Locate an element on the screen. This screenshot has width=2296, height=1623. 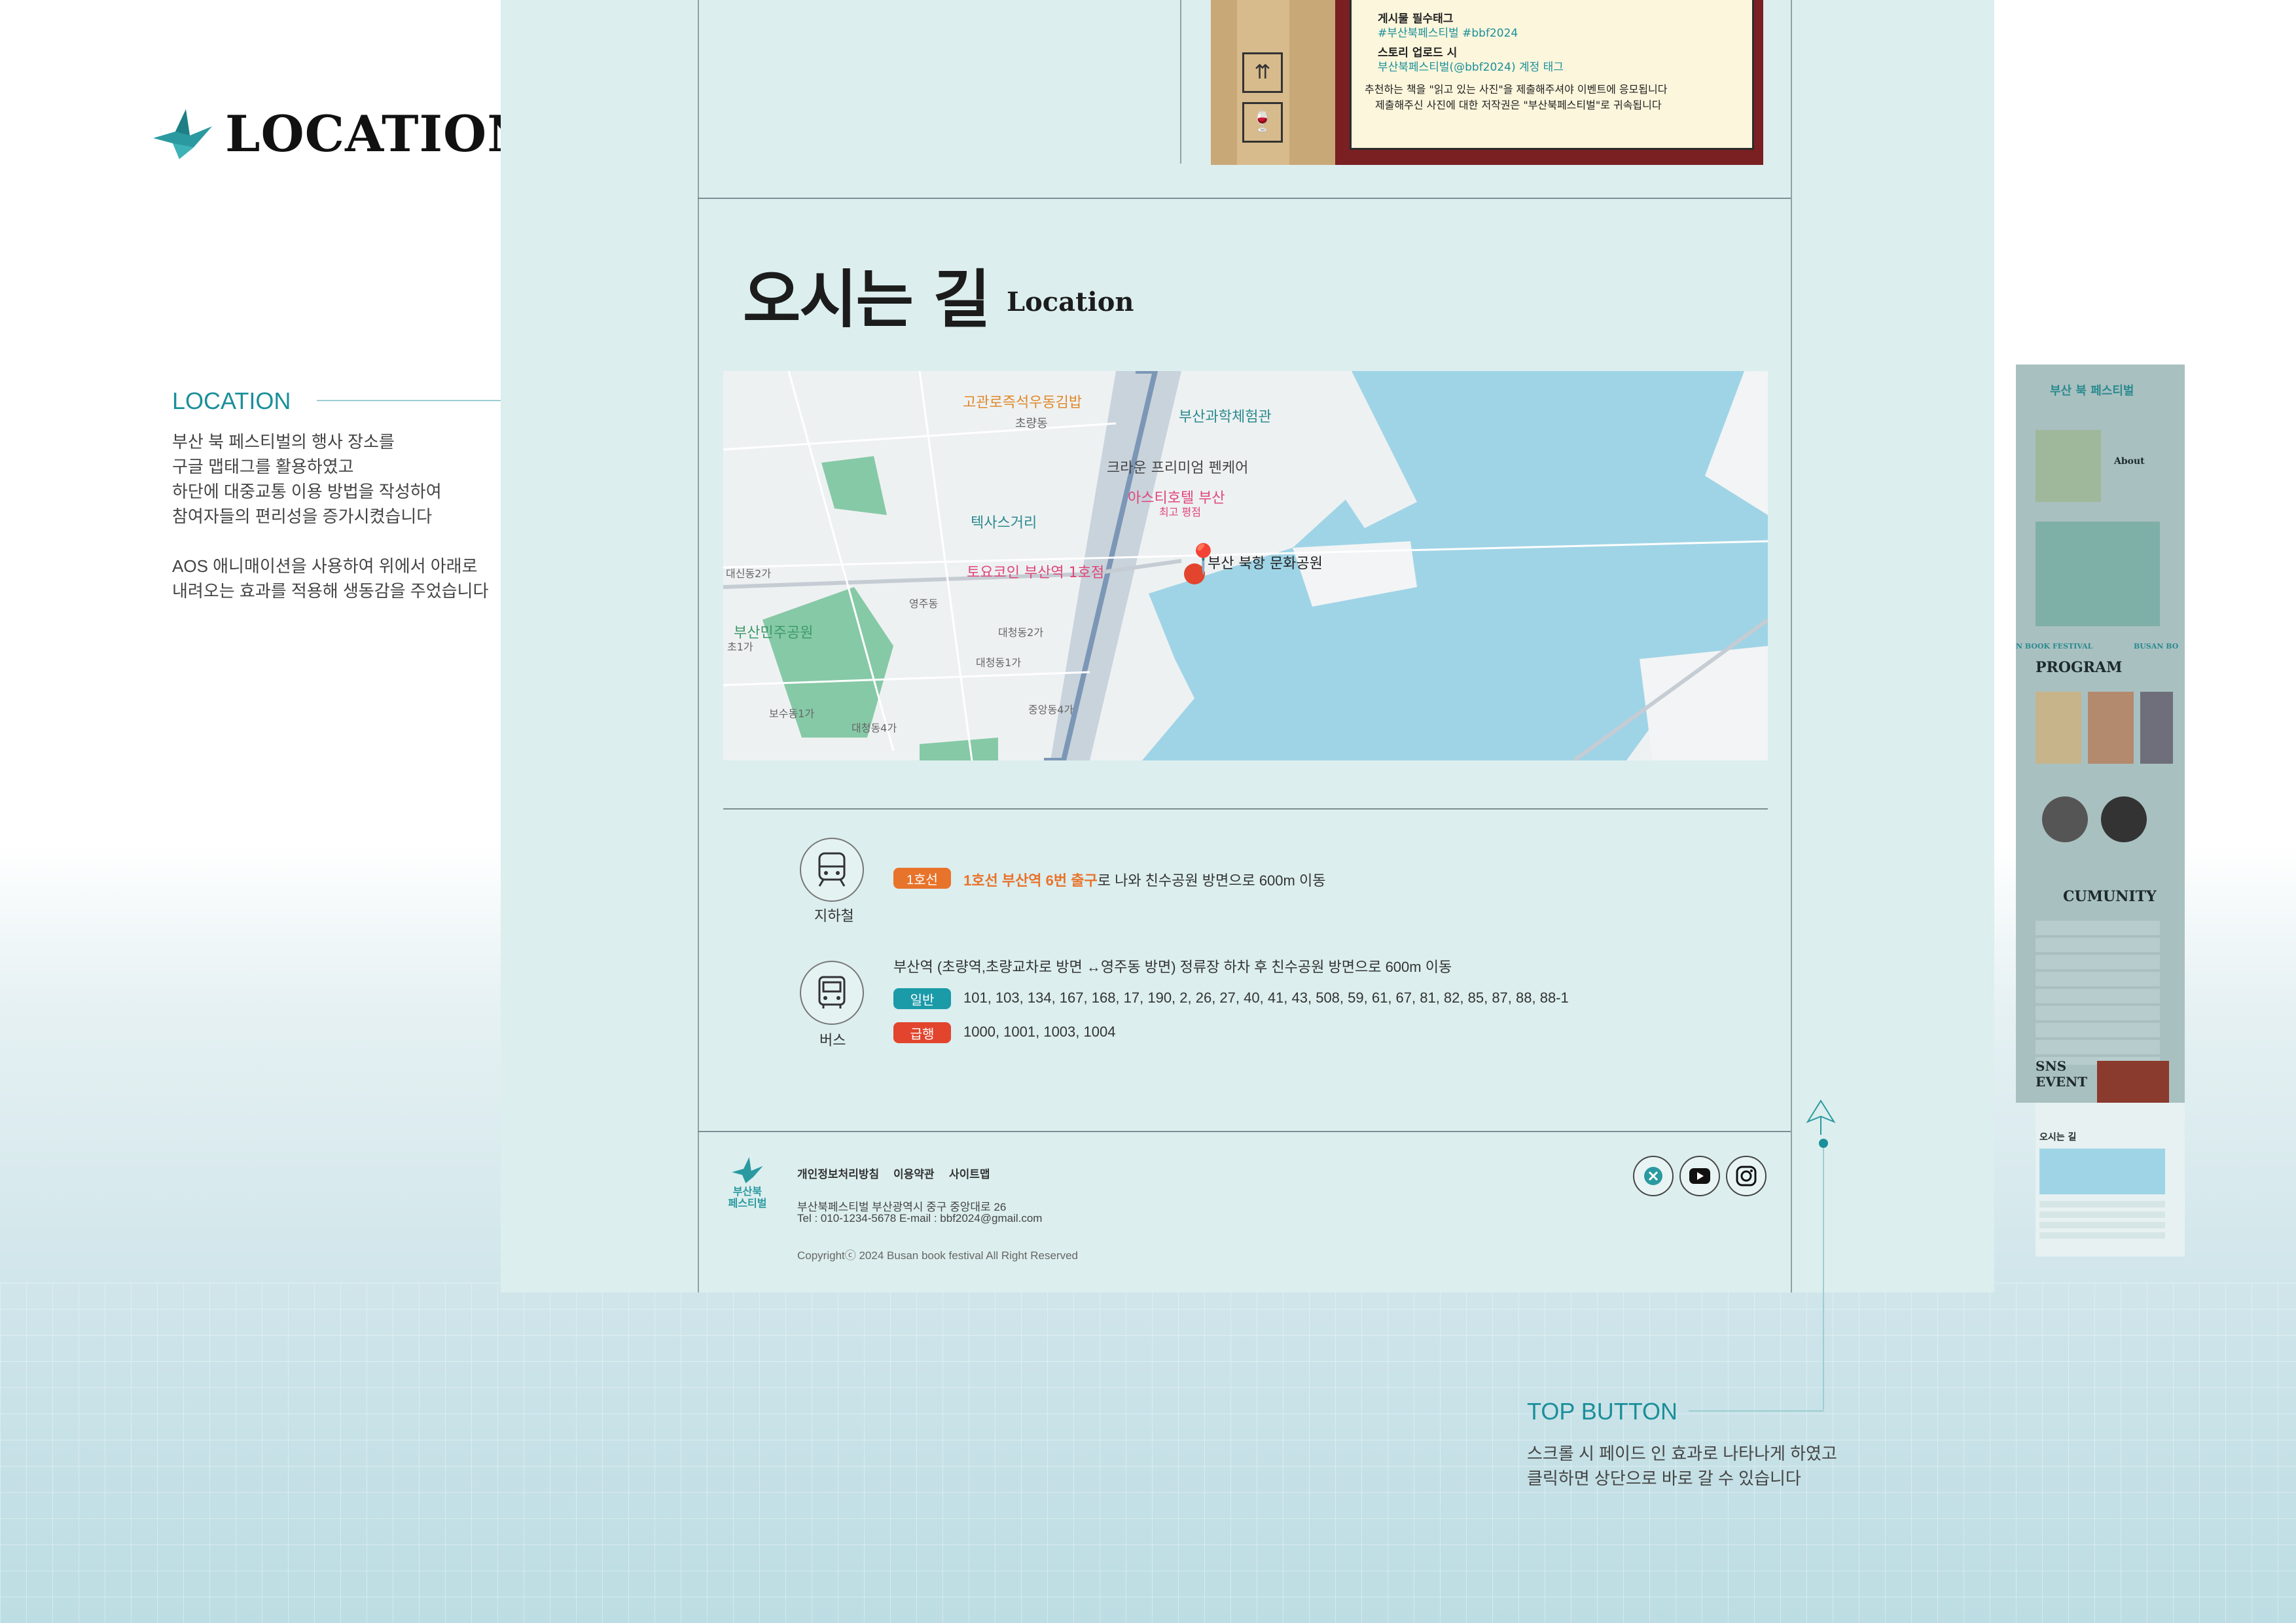
thumb-transport is located at coordinates (2102, 1220).